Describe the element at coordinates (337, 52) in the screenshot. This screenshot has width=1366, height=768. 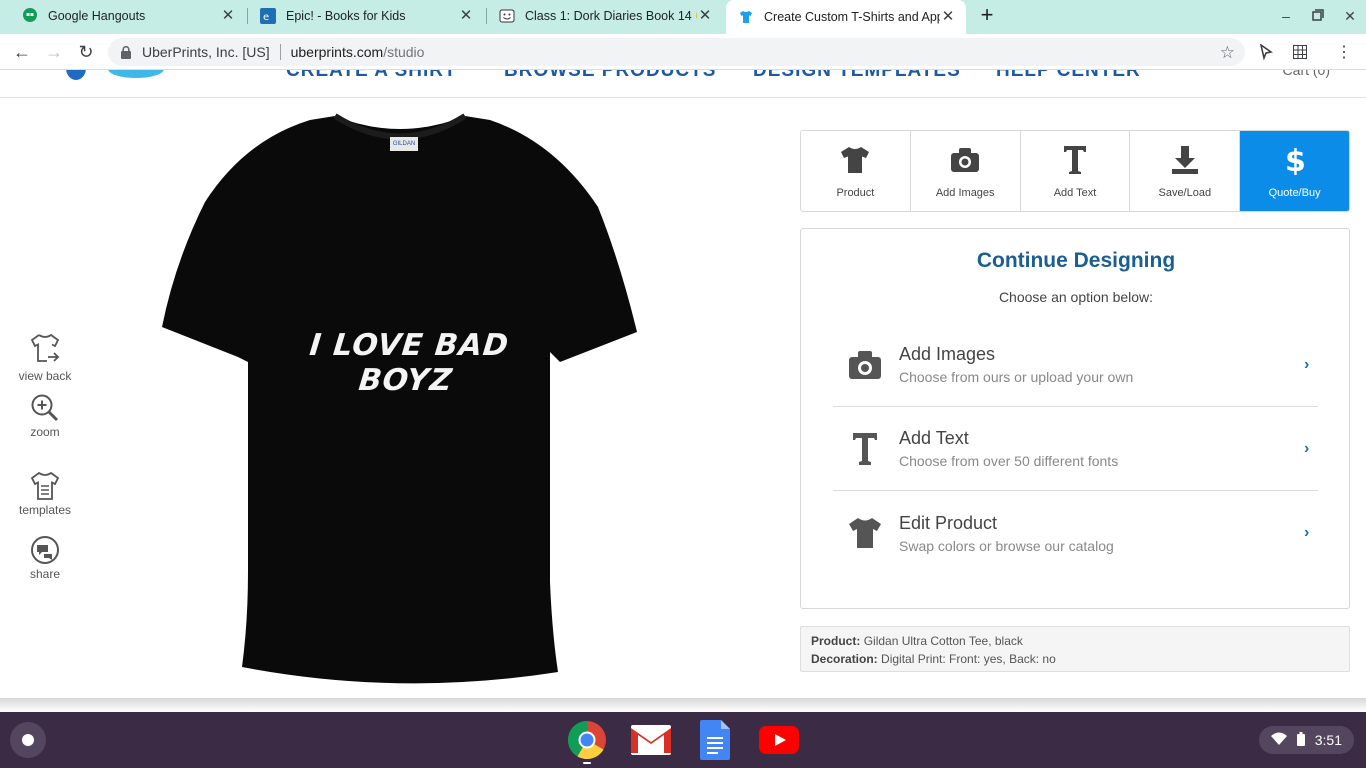
I see `url-host: uberprints.com` at that location.